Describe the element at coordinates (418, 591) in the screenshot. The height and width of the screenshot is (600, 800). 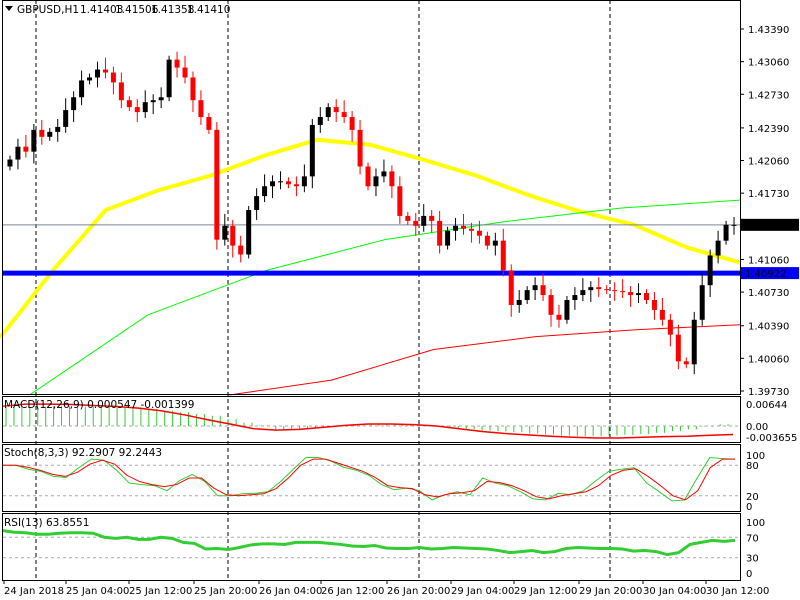
I see `x-tick-label: 26 Jan 20:00` at that location.